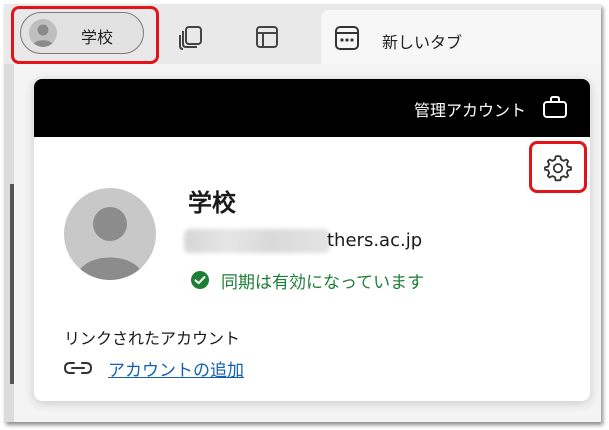  I want to click on tab-actions-icon, so click(267, 39).